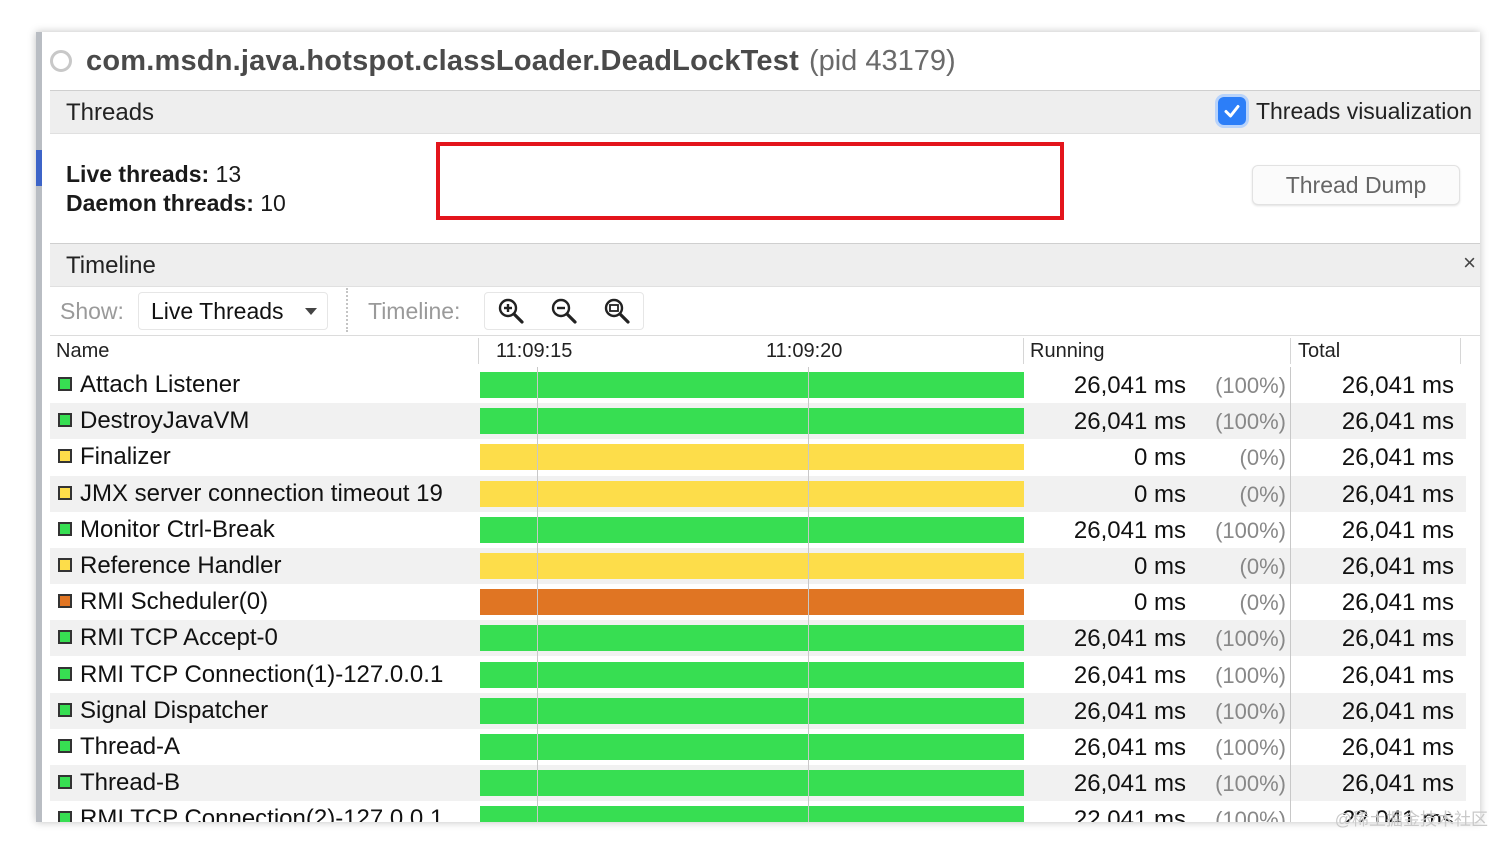 The width and height of the screenshot is (1512, 854). I want to click on thread-name: Monitor Ctrl-Break, so click(177, 529).